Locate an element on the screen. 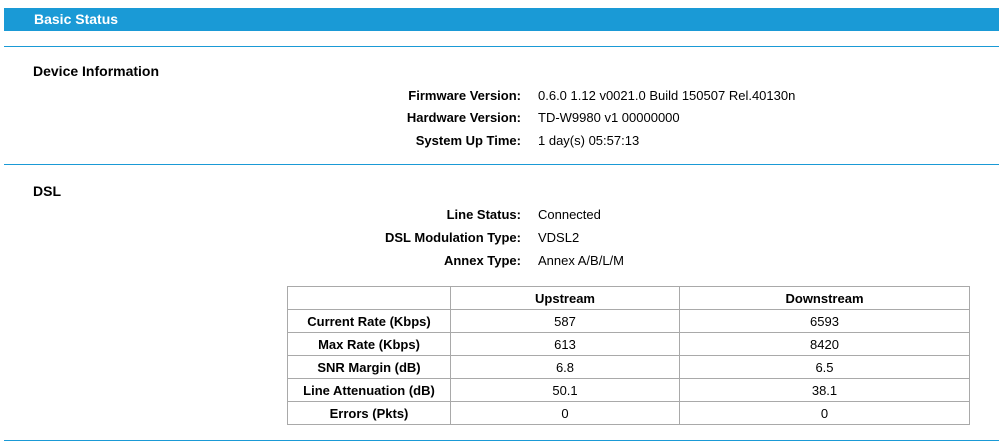  firmware-version-label: Firmware Version: is located at coordinates (464, 95).